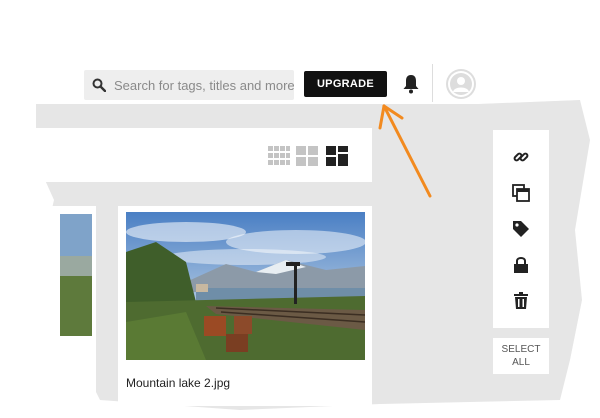  Describe the element at coordinates (521, 349) in the screenshot. I see `select-all-line1: SELECT` at that location.